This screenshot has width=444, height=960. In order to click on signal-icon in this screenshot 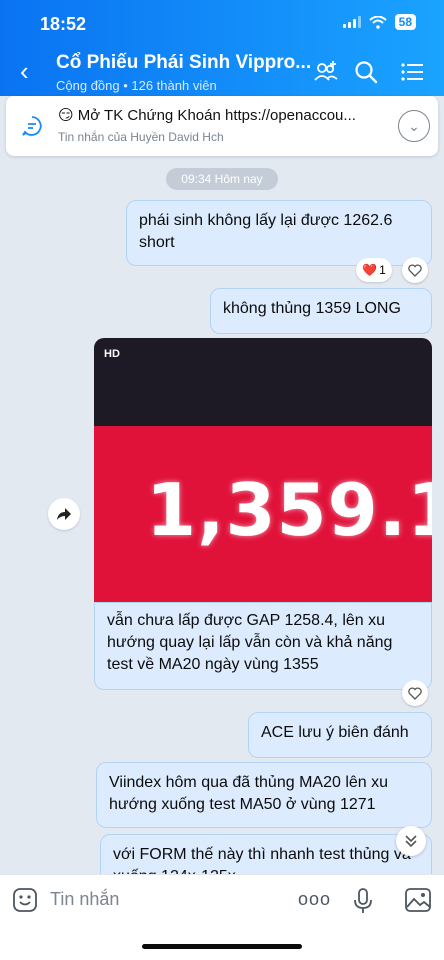, I will do `click(351, 22)`.